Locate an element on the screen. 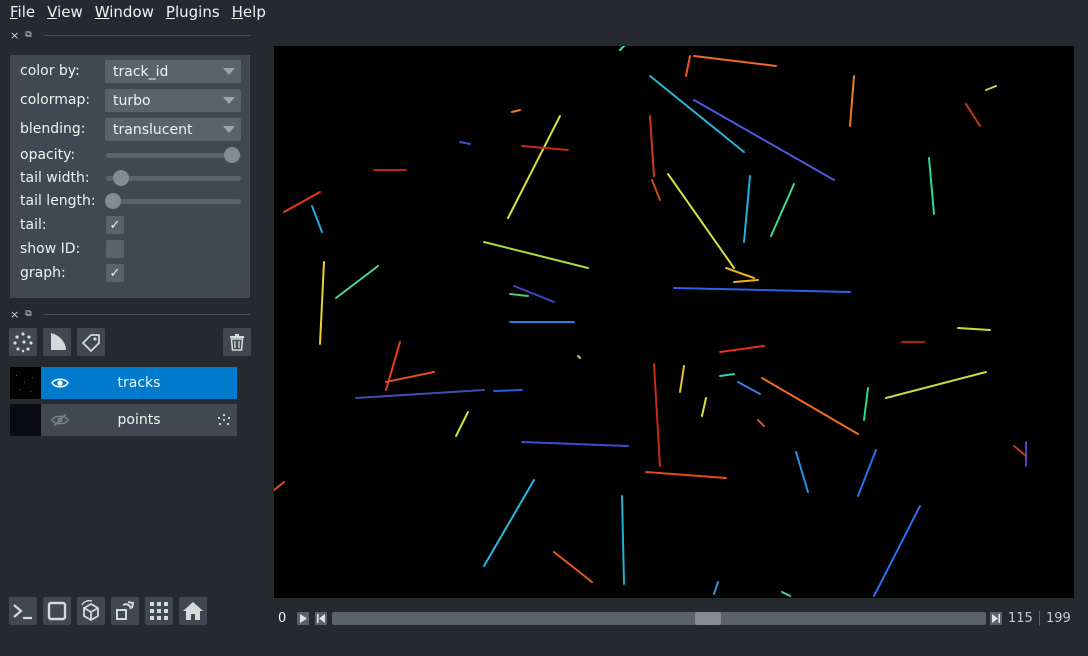  new-labels-layer-button is located at coordinates (91, 342).